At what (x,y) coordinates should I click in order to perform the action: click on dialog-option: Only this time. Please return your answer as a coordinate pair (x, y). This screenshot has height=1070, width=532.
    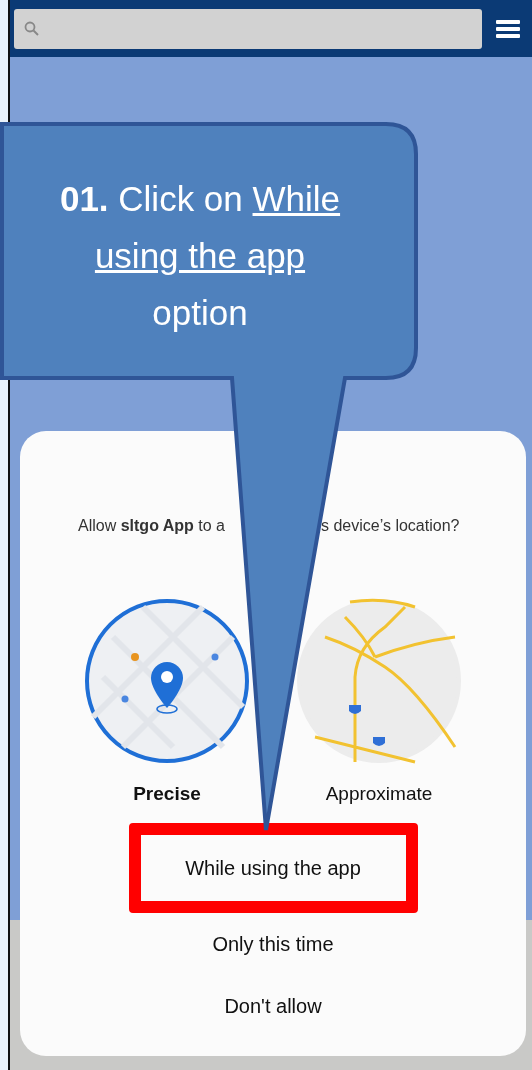
    Looking at the image, I should click on (273, 944).